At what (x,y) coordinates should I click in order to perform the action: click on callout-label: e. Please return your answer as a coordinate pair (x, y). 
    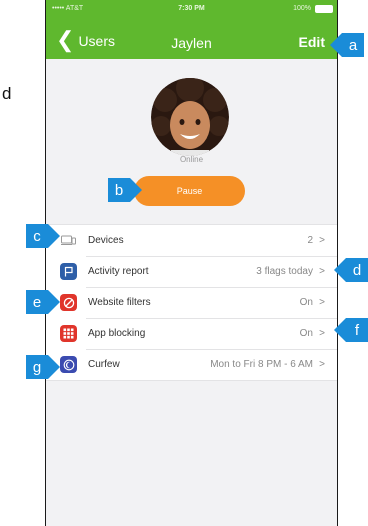
    Looking at the image, I should click on (37, 302).